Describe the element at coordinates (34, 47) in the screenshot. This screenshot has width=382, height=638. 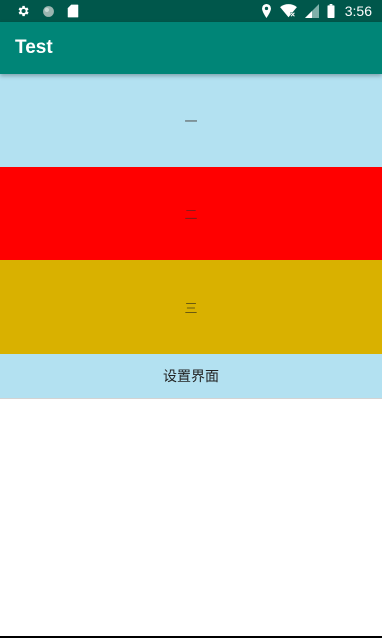
I see `app-title: Test` at that location.